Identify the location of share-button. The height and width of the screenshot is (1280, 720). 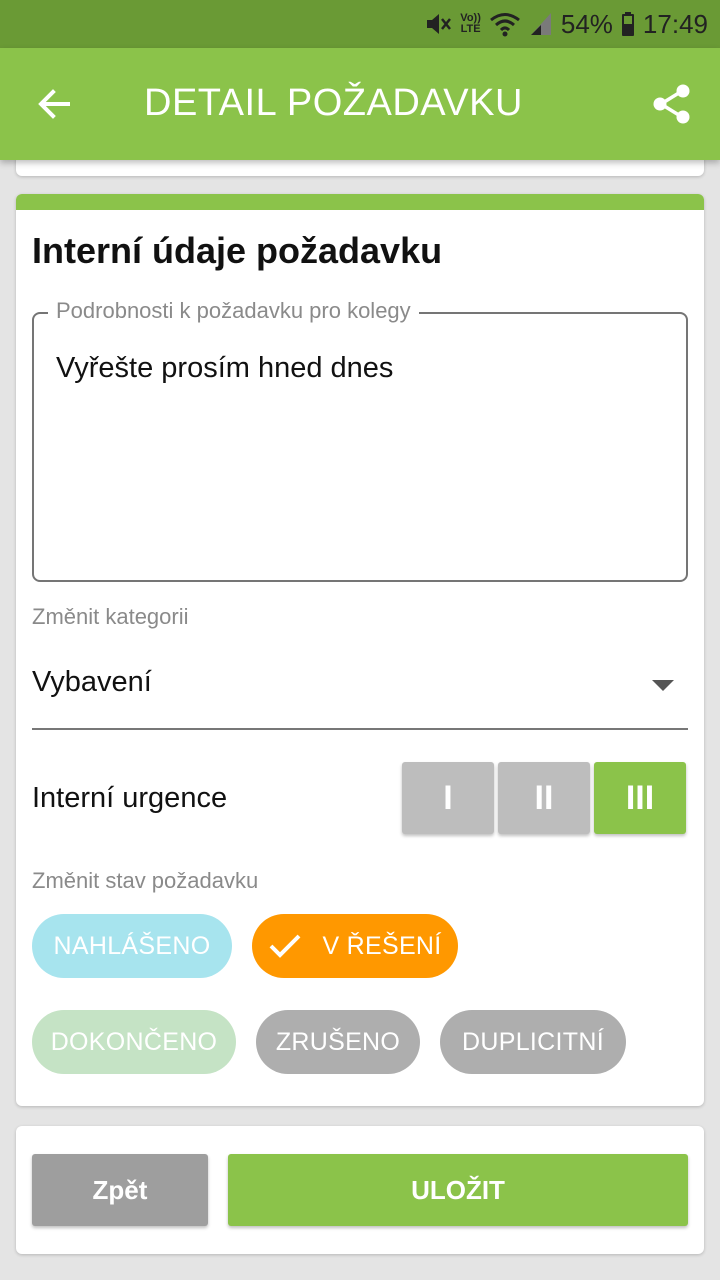
(672, 104).